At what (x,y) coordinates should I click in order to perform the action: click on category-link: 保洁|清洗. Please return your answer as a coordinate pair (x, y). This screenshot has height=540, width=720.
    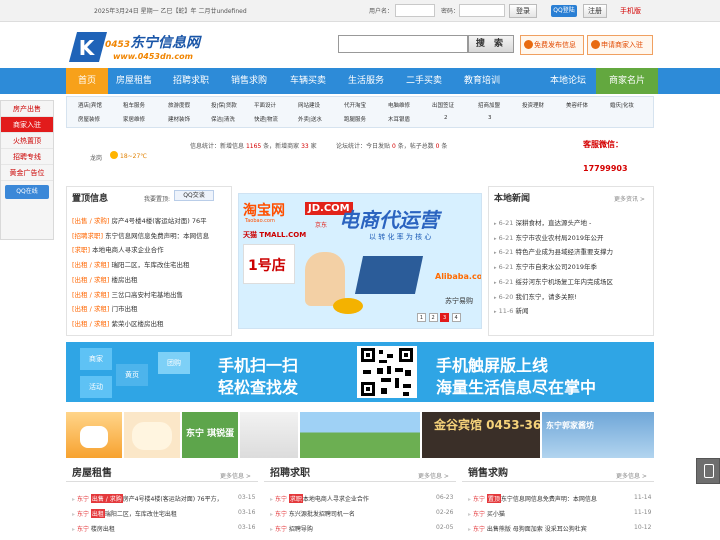
    Looking at the image, I should click on (223, 119).